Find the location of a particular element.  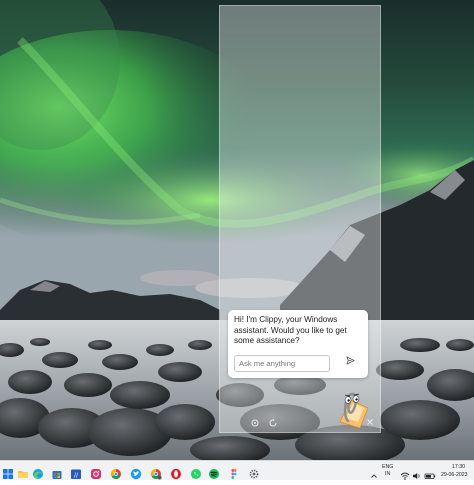

panel-refresh-button is located at coordinates (273, 423).